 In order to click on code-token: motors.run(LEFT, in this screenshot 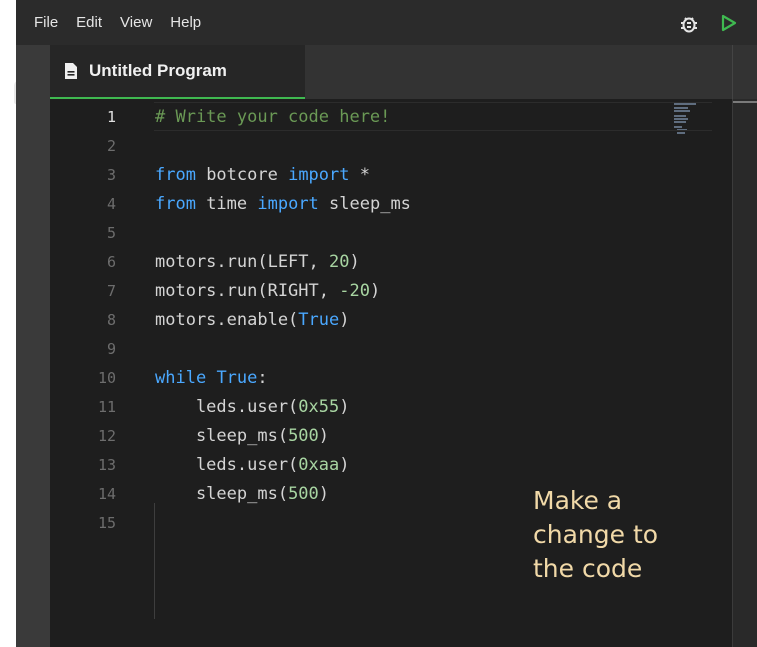, I will do `click(242, 261)`.